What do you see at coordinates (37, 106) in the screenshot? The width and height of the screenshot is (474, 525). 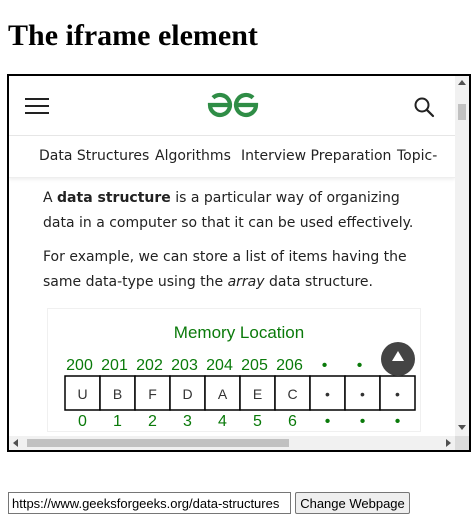 I see `hamburger-menu-icon` at bounding box center [37, 106].